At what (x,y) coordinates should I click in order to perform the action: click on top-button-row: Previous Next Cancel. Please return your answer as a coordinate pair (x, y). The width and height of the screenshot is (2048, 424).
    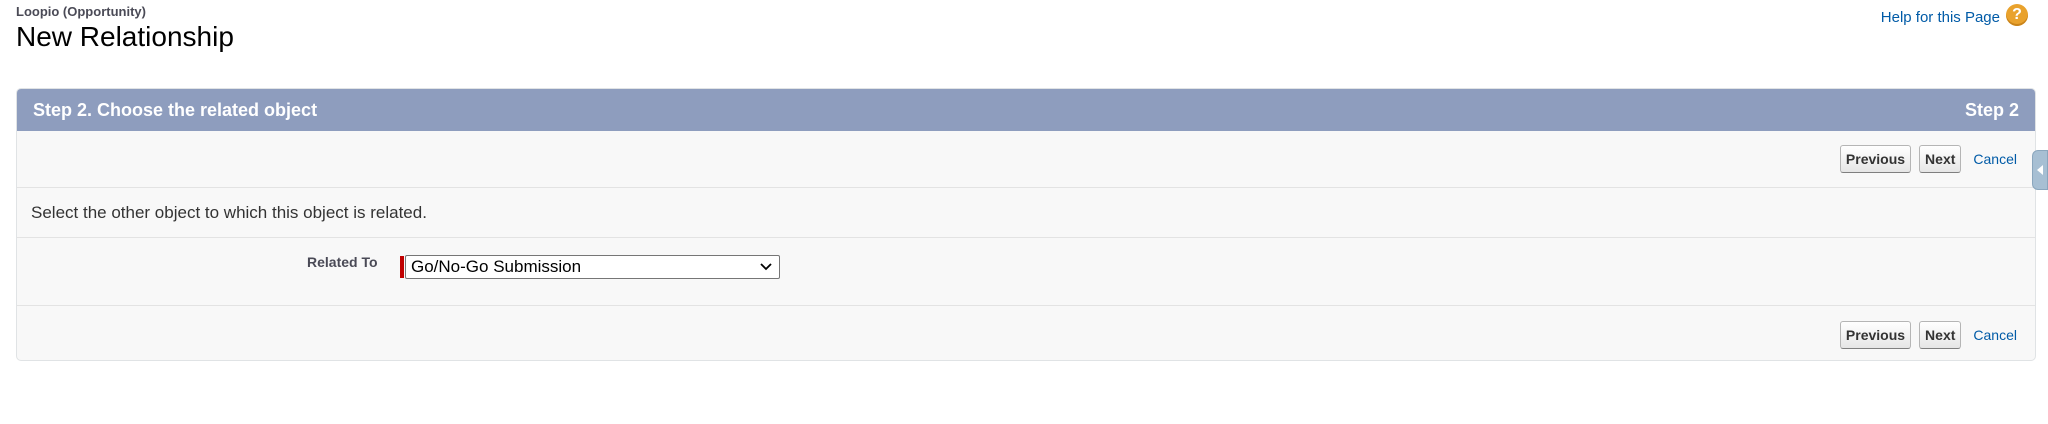
    Looking at the image, I should click on (1026, 159).